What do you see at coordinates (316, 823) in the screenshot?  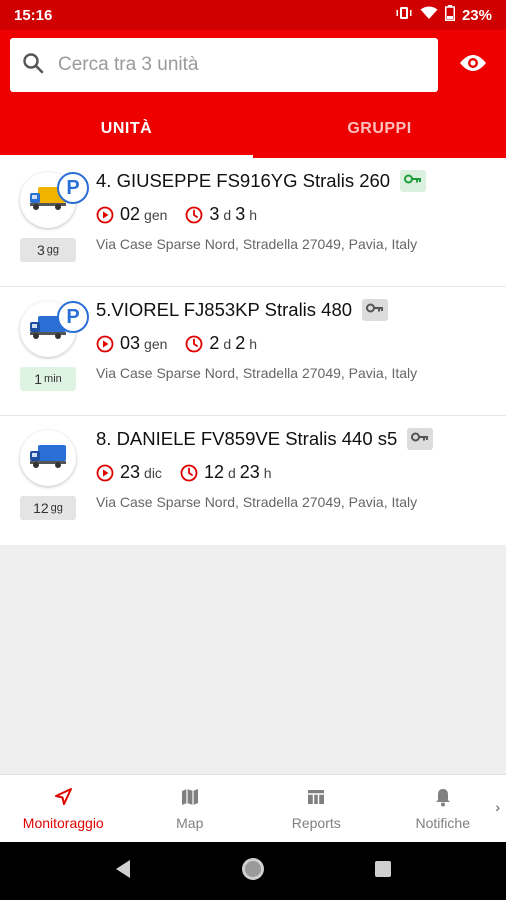 I see `nav-label: Reports` at bounding box center [316, 823].